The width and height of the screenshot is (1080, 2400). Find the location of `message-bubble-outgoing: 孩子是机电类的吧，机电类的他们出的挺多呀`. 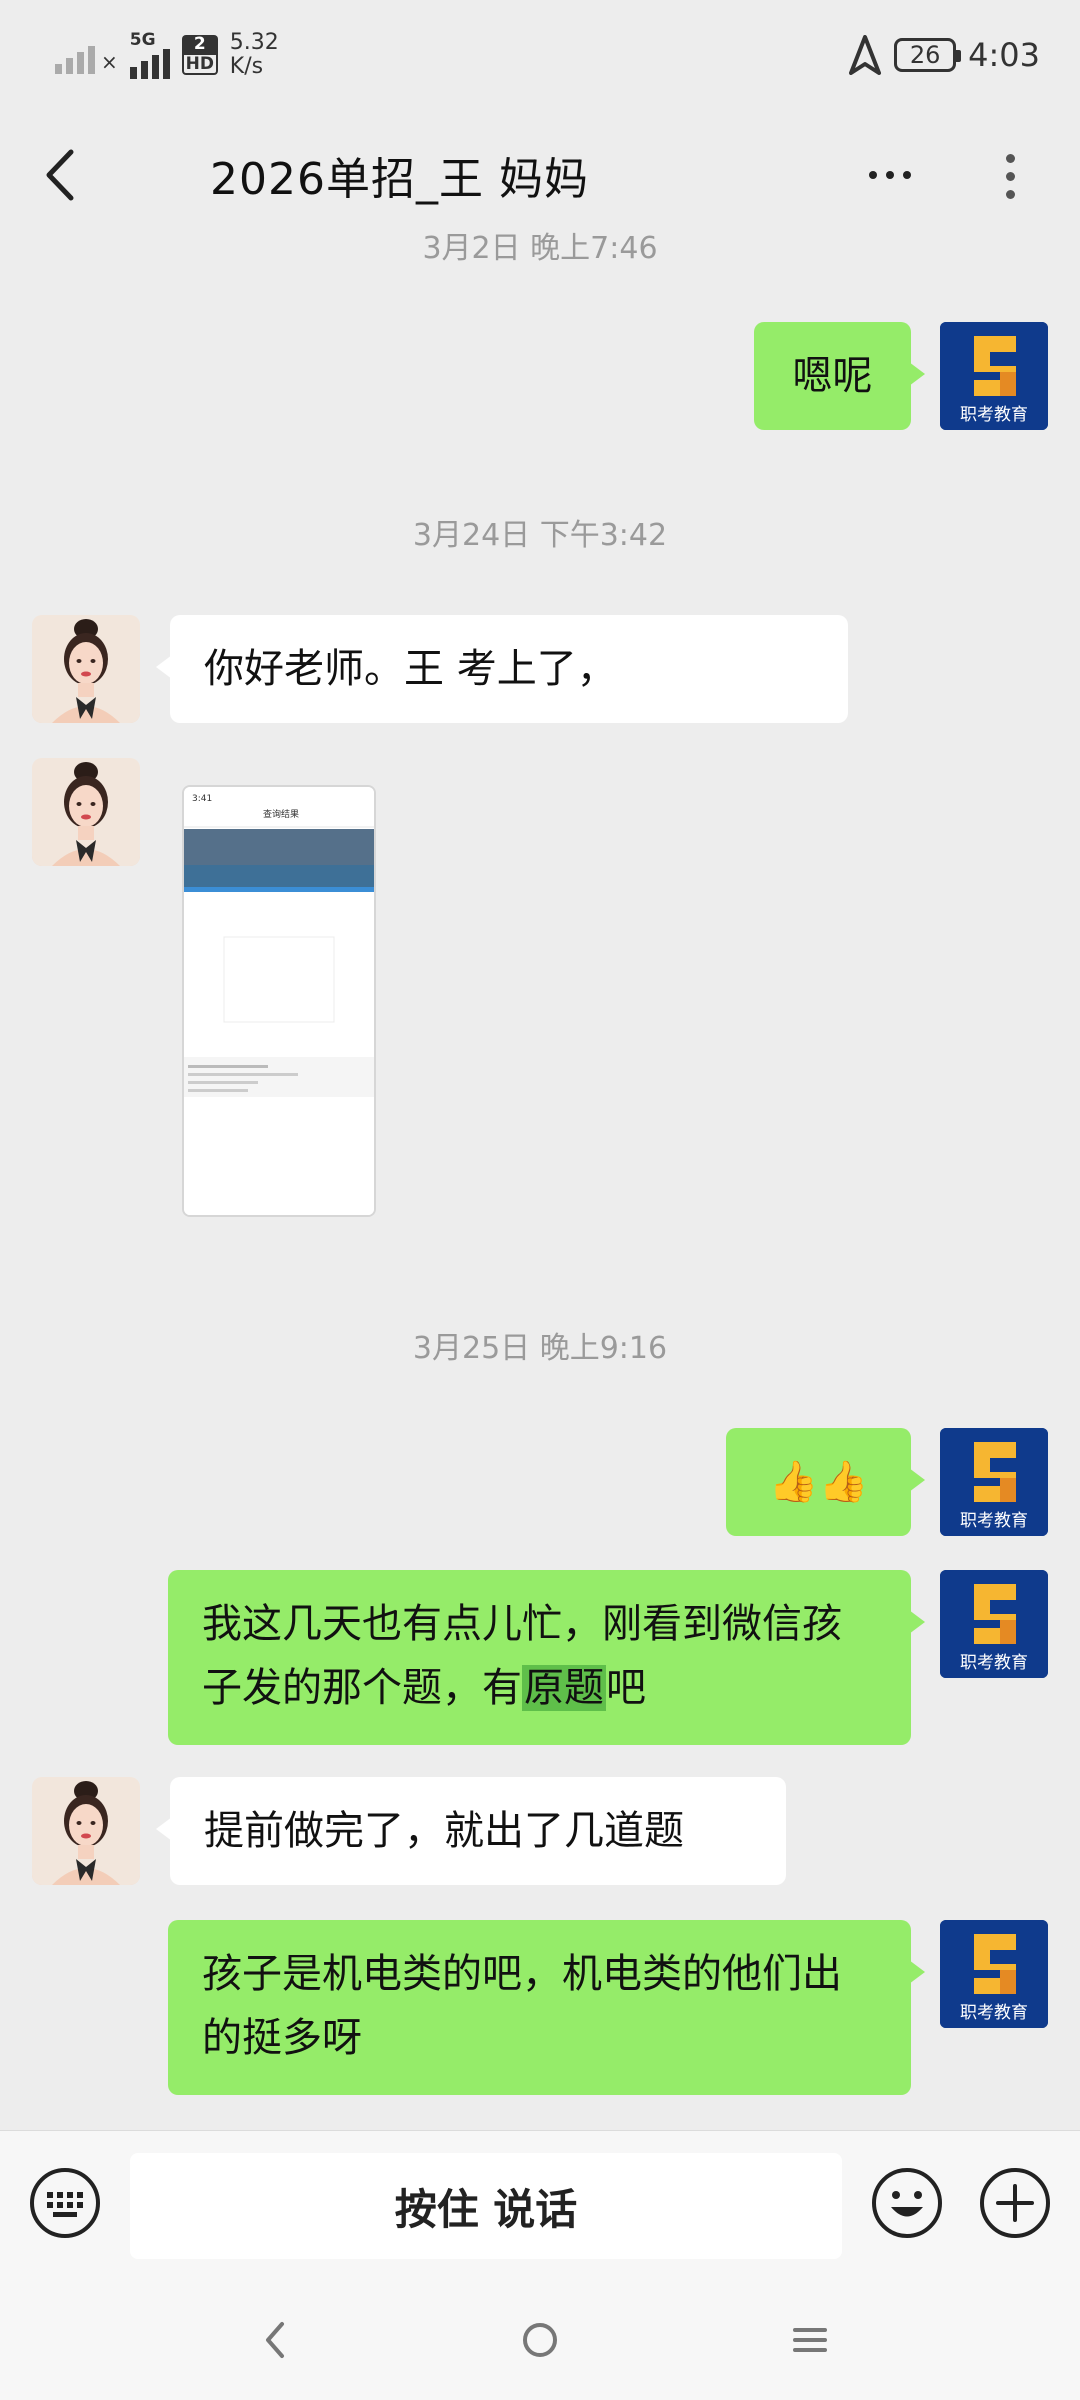

message-bubble-outgoing: 孩子是机电类的吧，机电类的他们出的挺多呀 is located at coordinates (546, 2007).